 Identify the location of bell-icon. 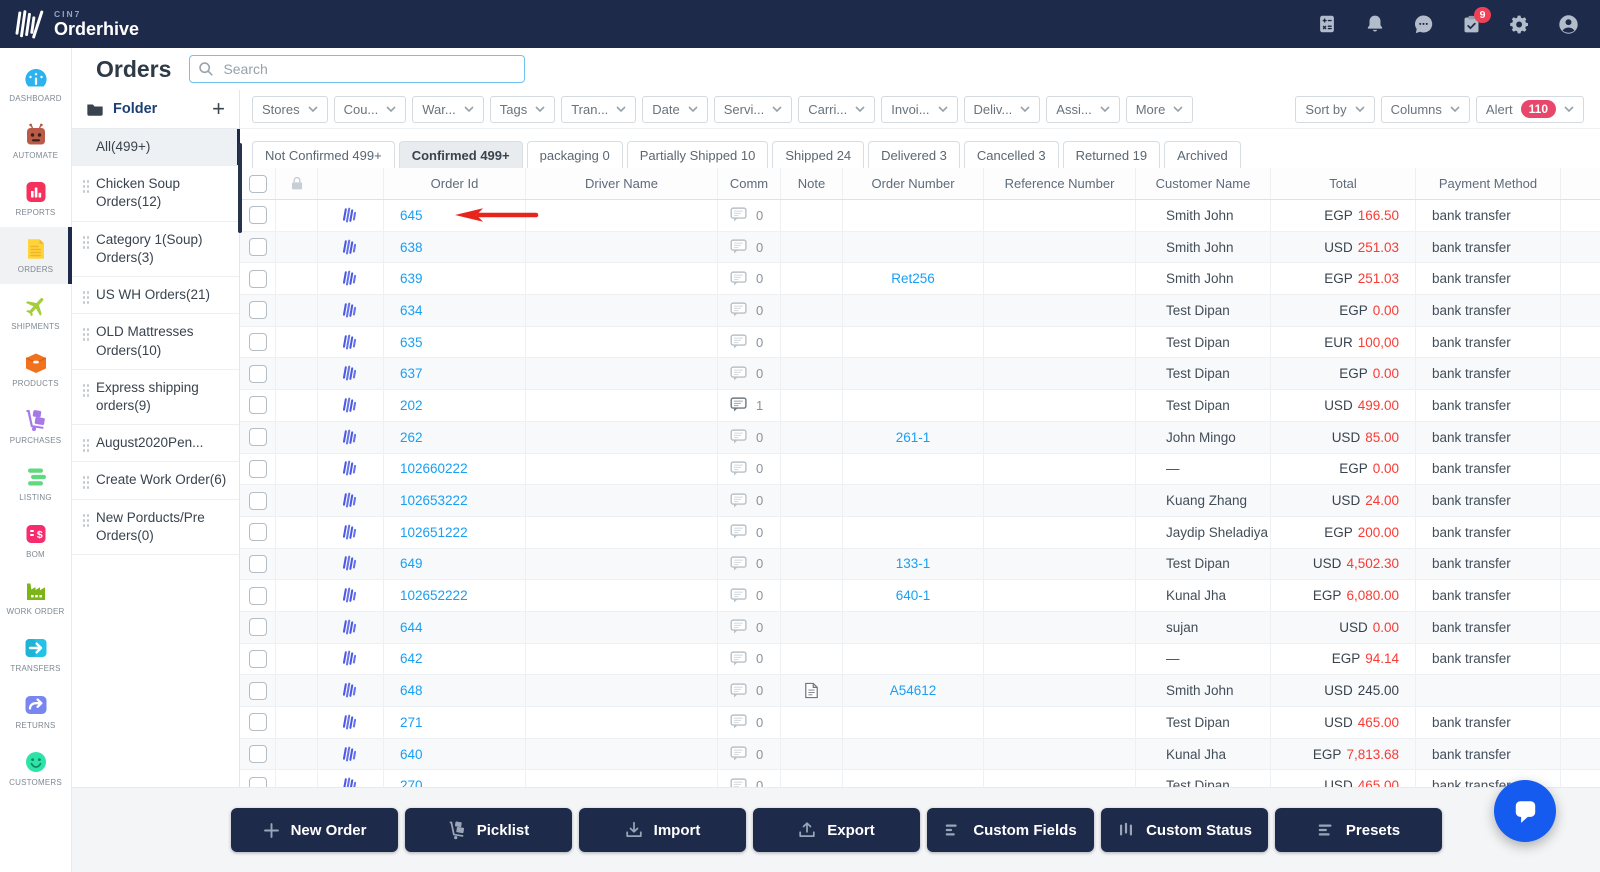
(1375, 24).